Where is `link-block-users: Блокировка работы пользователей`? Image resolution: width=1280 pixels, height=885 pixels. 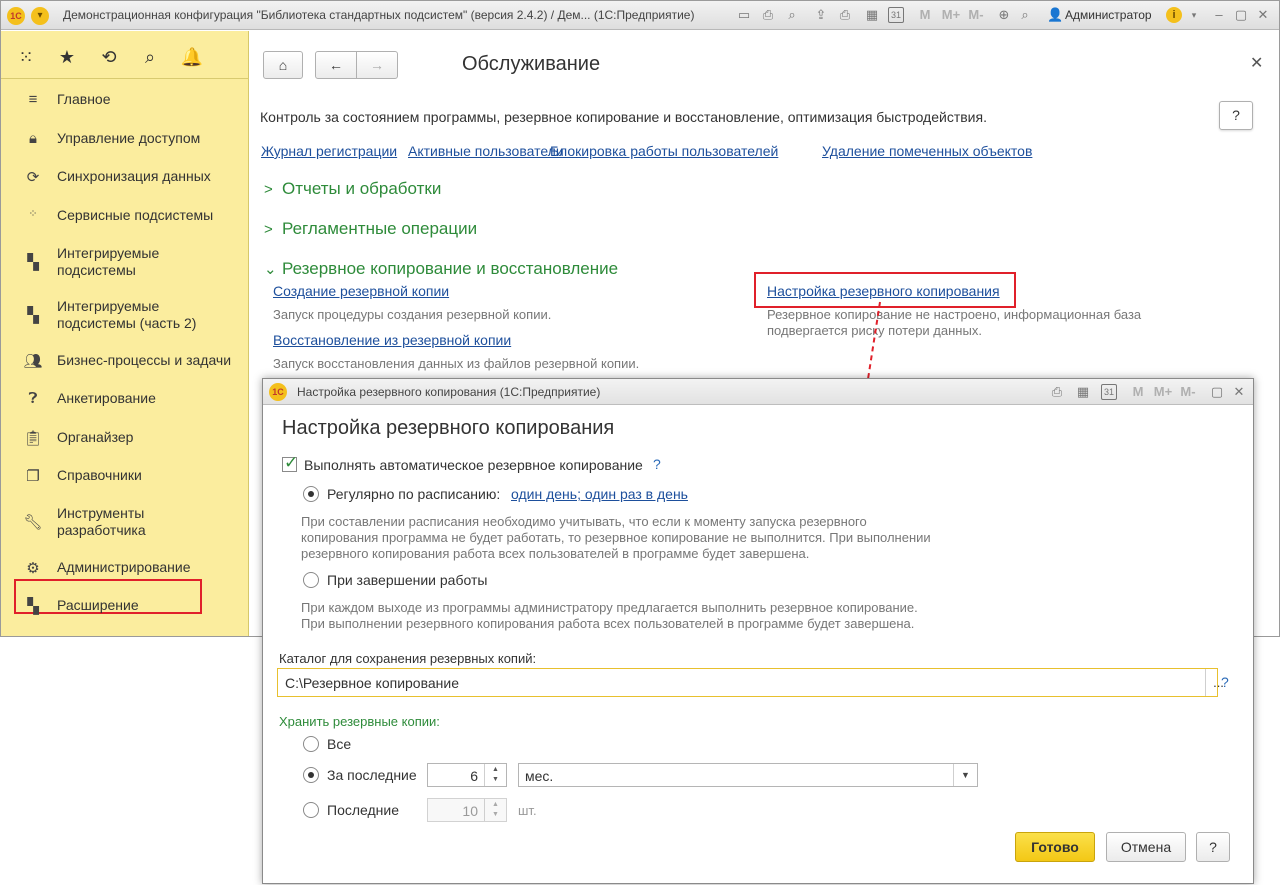 link-block-users: Блокировка работы пользователей is located at coordinates (664, 151).